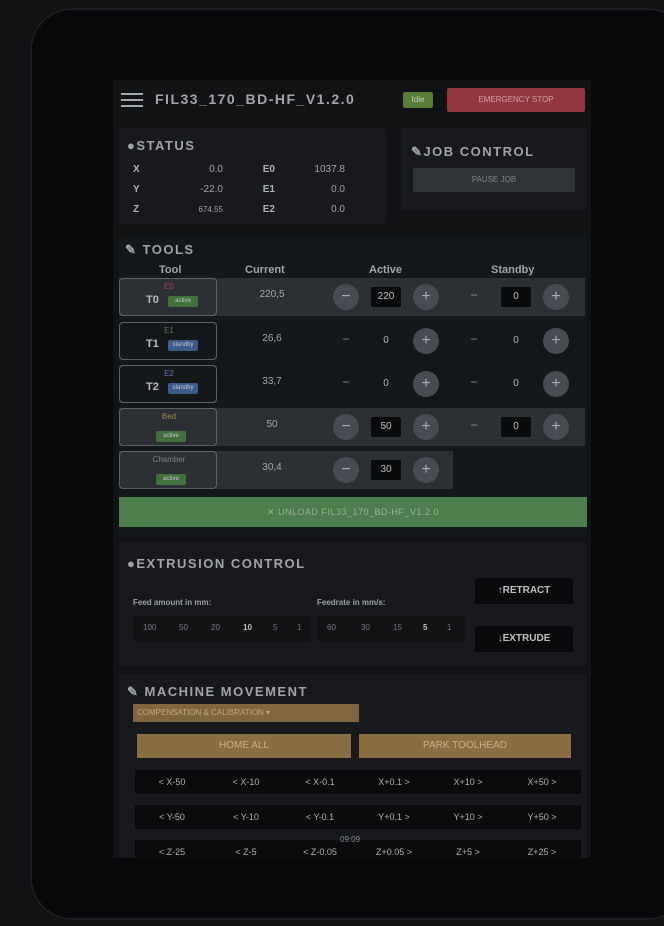 Image resolution: width=664 pixels, height=926 pixels. Describe the element at coordinates (168, 470) in the screenshot. I see `tool-chamber-button: Chamber active` at that location.